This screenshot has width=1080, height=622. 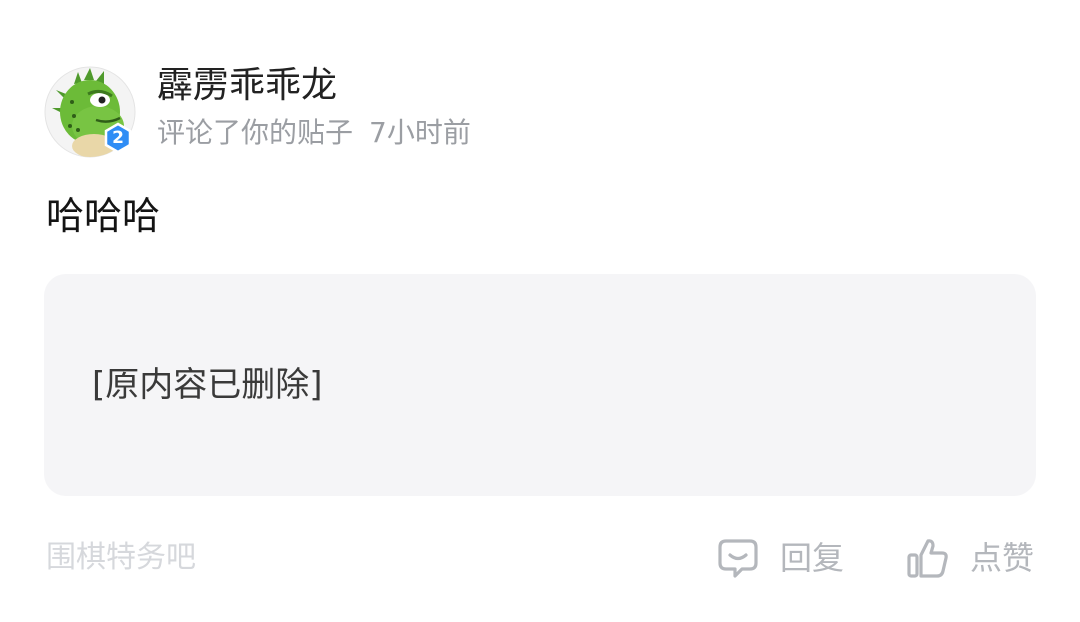 I want to click on avatar: 2, so click(x=90, y=112).